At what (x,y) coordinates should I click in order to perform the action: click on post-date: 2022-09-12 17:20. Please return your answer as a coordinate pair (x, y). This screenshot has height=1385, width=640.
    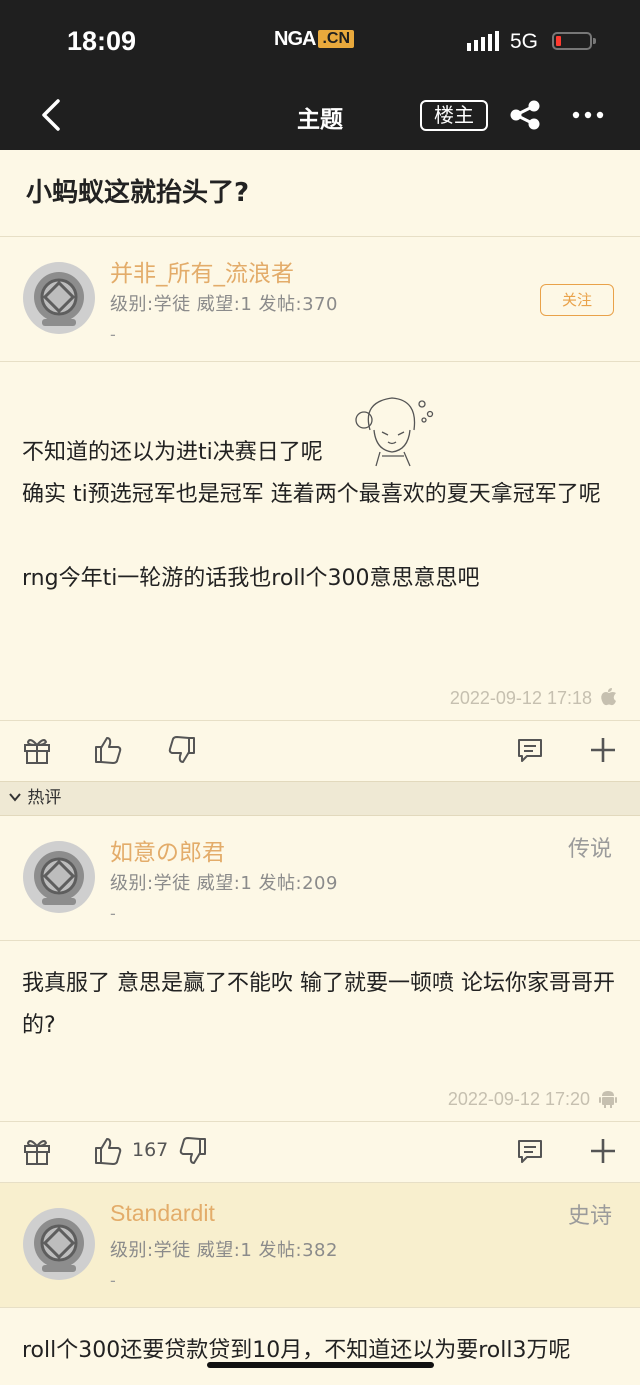
    Looking at the image, I should click on (320, 1099).